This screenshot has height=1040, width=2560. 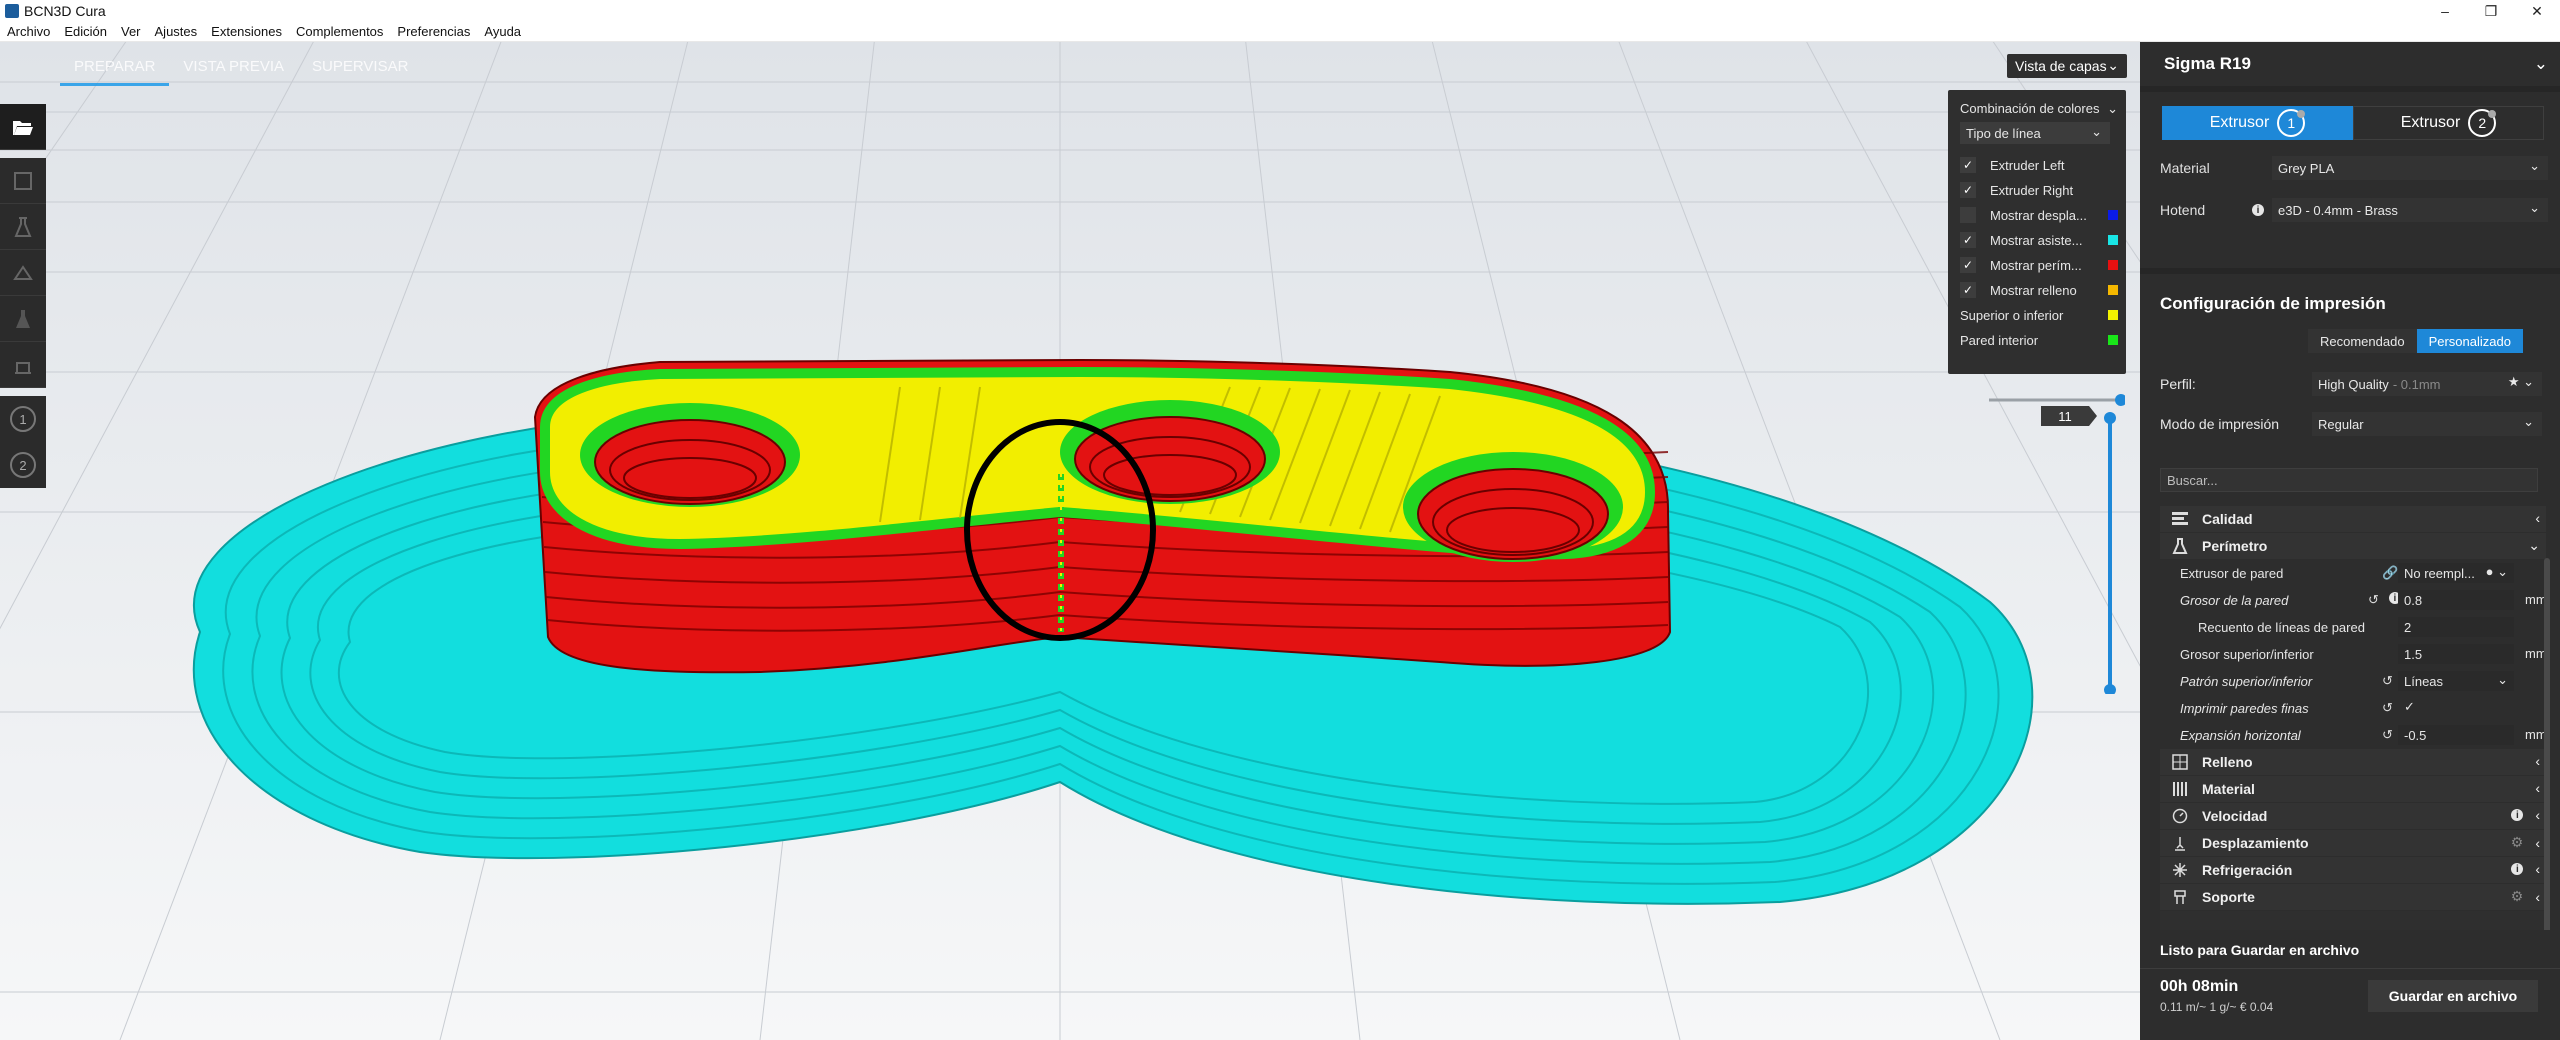 I want to click on profile-row: Perfil: High Quality - 0.1mm ★ ⌄, so click(x=2354, y=384).